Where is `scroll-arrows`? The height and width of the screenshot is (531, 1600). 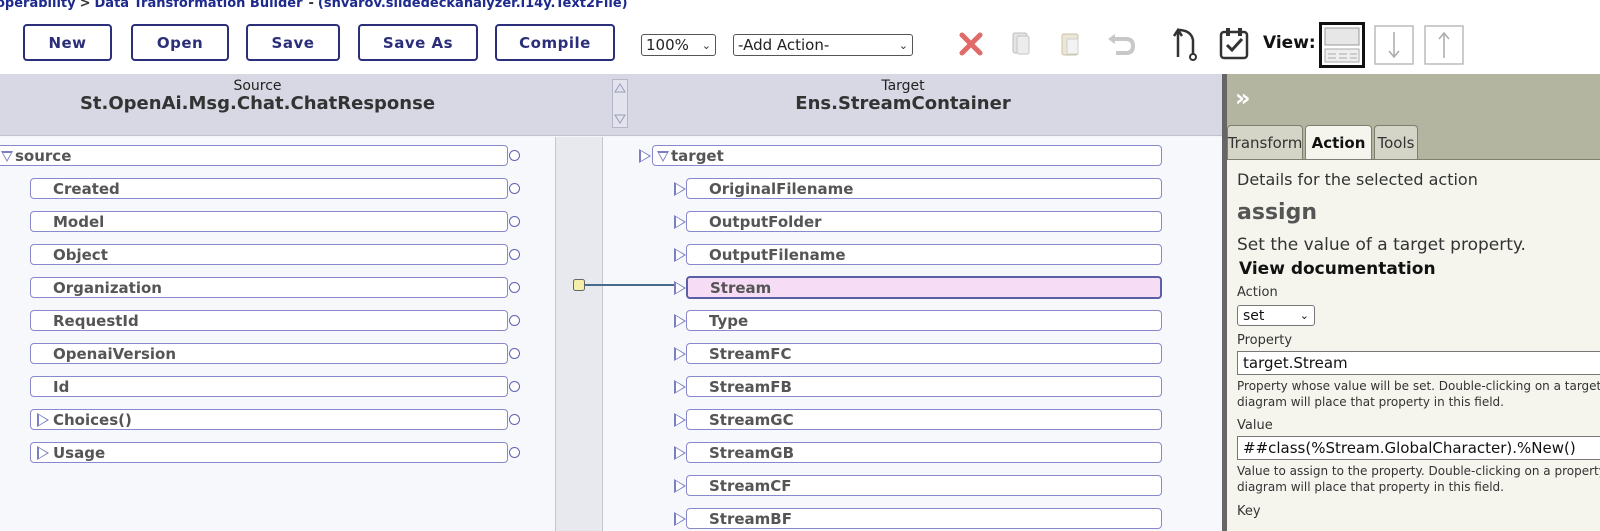
scroll-arrows is located at coordinates (620, 103).